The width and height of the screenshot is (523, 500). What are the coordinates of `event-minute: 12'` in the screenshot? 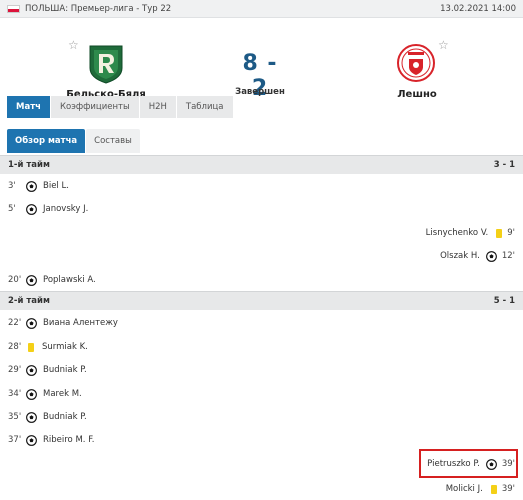 It's located at (508, 256).